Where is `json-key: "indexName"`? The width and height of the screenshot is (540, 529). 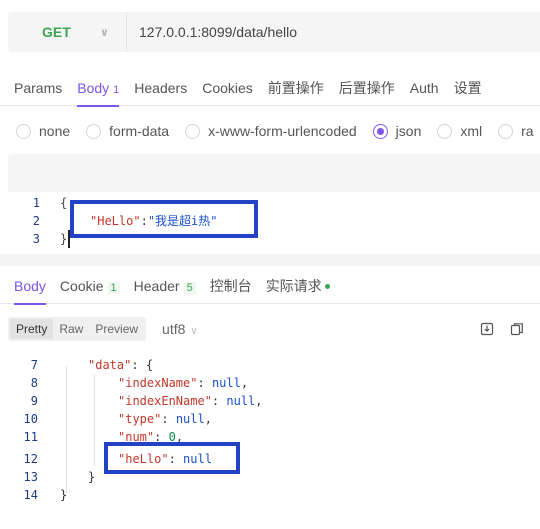
json-key: "indexName" is located at coordinates (158, 383).